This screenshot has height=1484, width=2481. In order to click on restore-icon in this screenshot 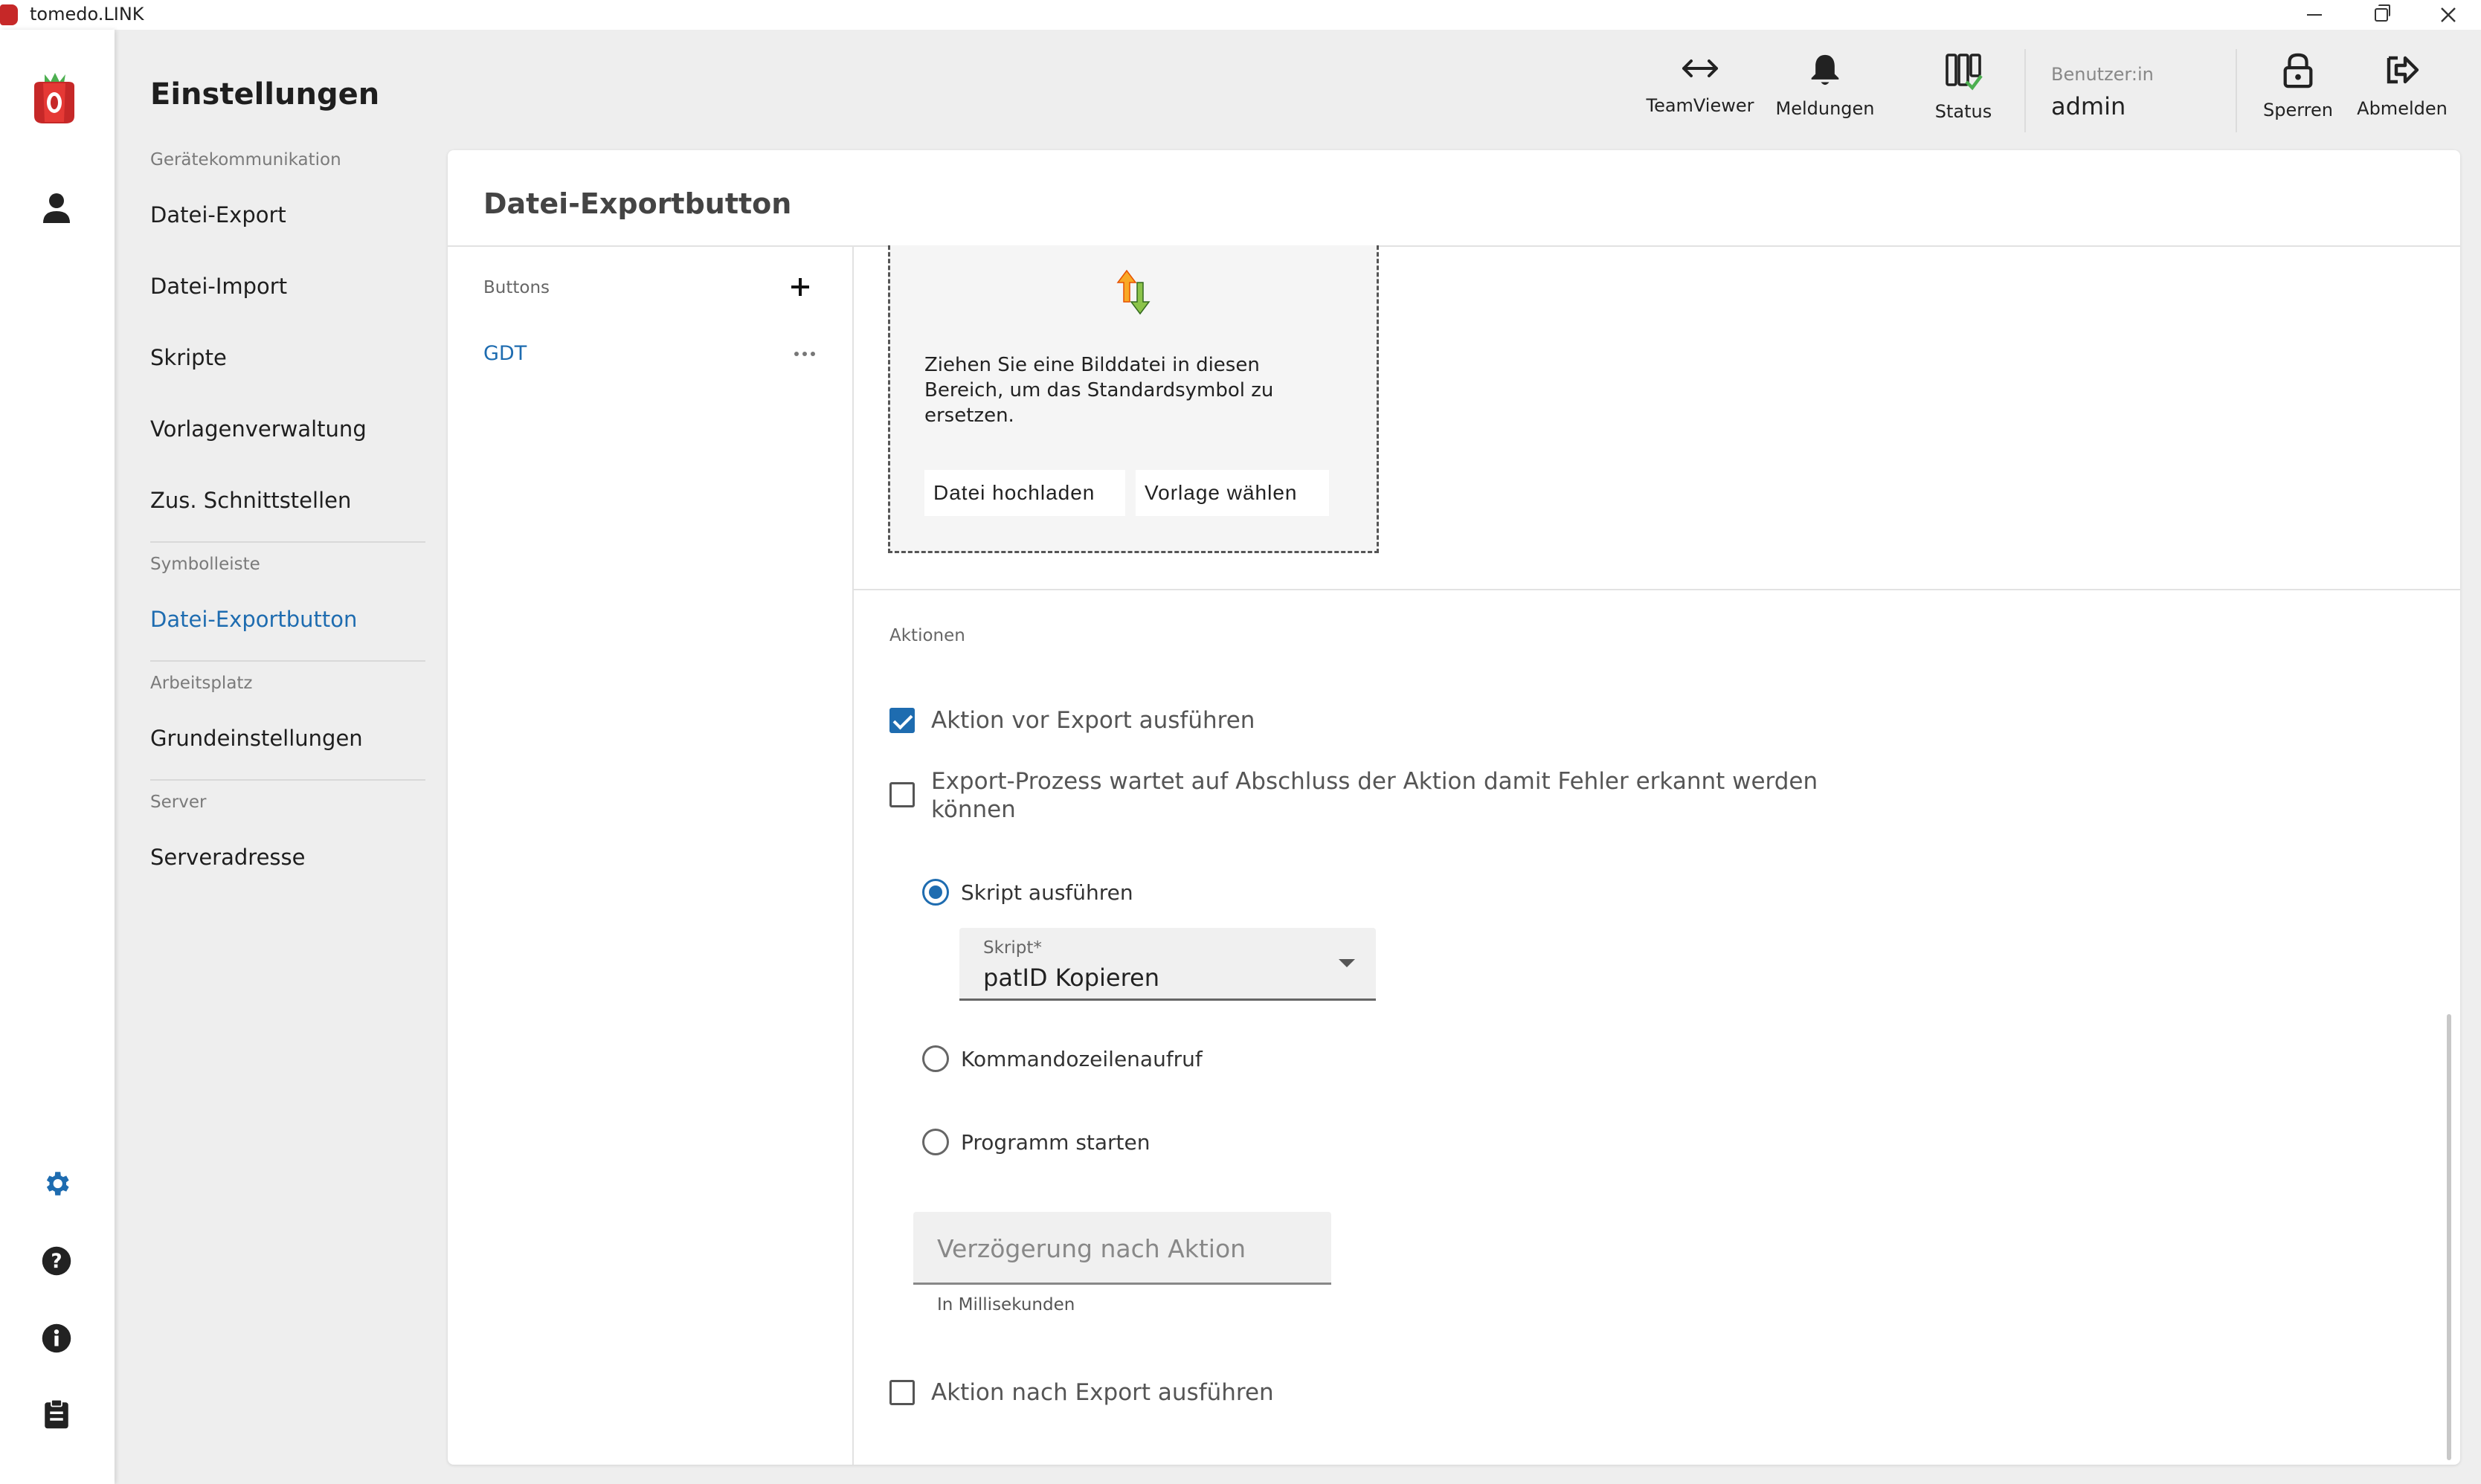, I will do `click(2382, 13)`.